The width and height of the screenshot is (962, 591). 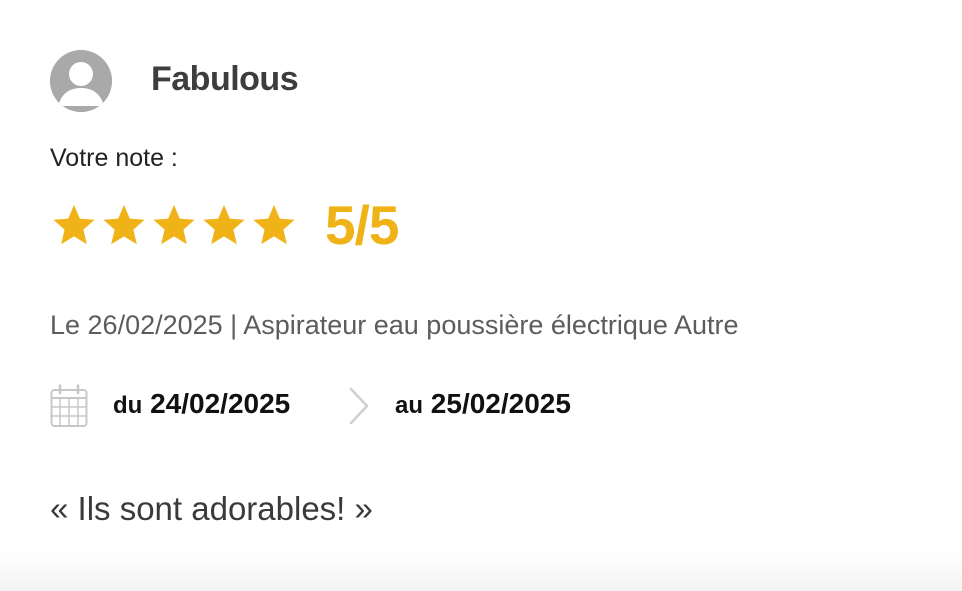 What do you see at coordinates (211, 508) in the screenshot?
I see `review-comment: « Ils sont adorables! »` at bounding box center [211, 508].